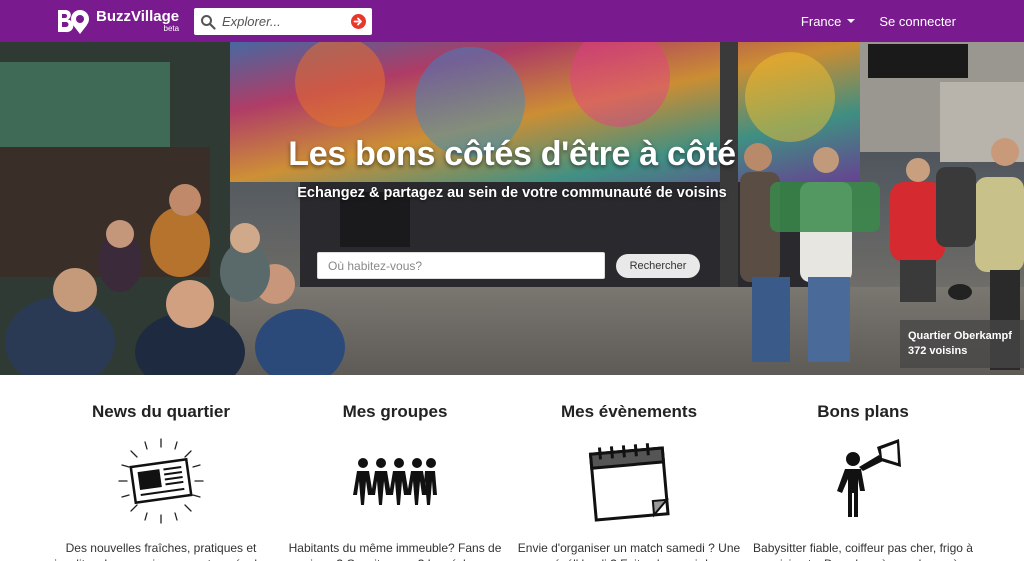 The width and height of the screenshot is (1024, 561). I want to click on people-group-icon, so click(395, 481).